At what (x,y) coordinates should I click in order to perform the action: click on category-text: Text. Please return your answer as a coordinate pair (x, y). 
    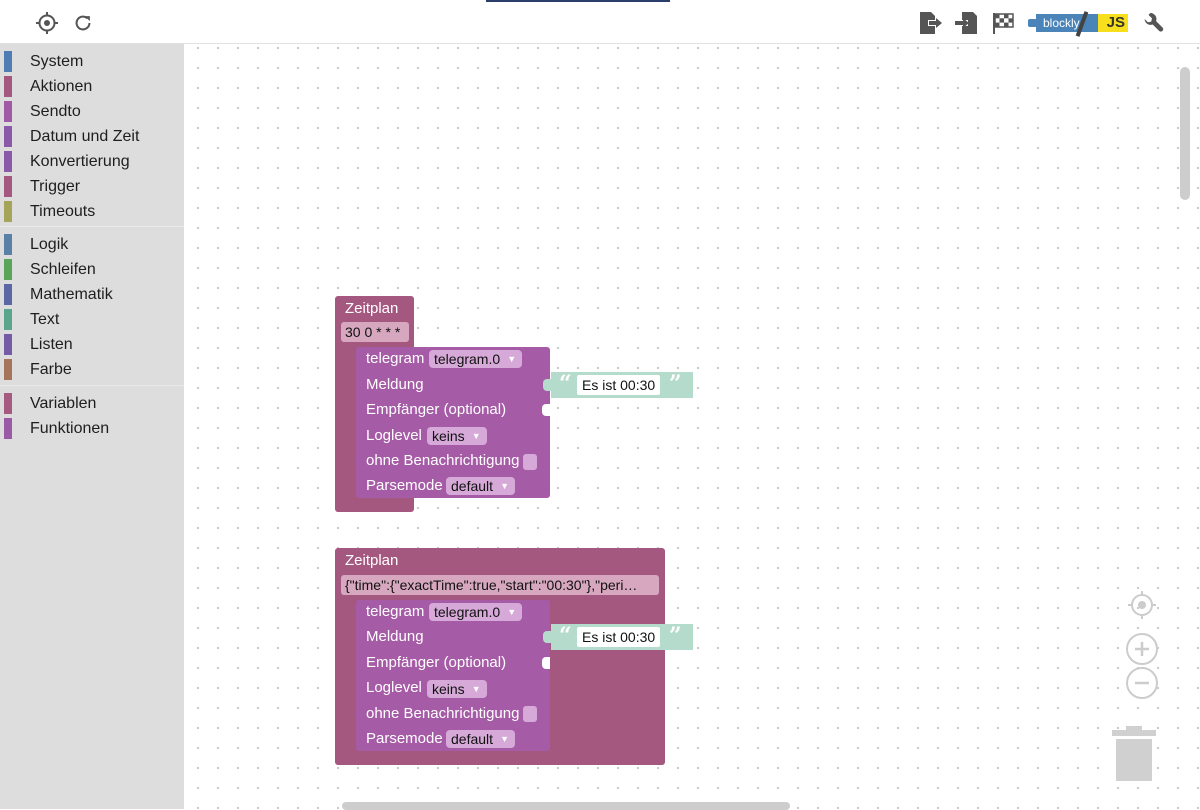
    Looking at the image, I should click on (92, 319).